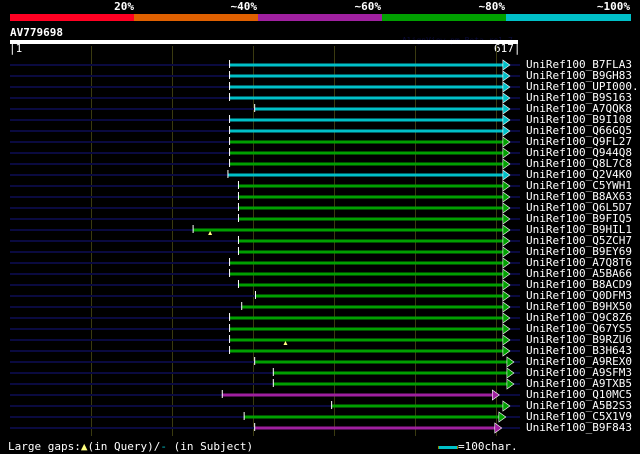 This screenshot has height=454, width=640. Describe the element at coordinates (163, 446) in the screenshot. I see `subject-gap-icon: -` at that location.